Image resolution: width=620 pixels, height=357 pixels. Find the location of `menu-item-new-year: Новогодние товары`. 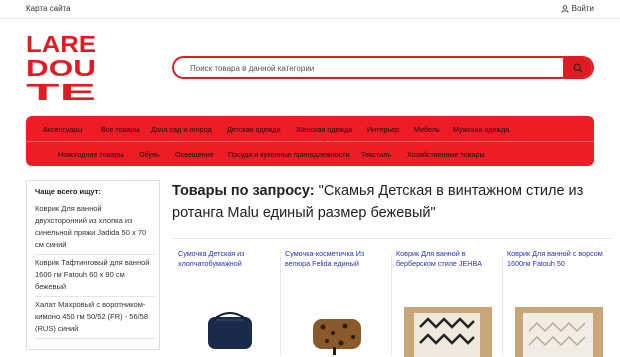

menu-item-new-year: Новогодние товары is located at coordinates (91, 154).